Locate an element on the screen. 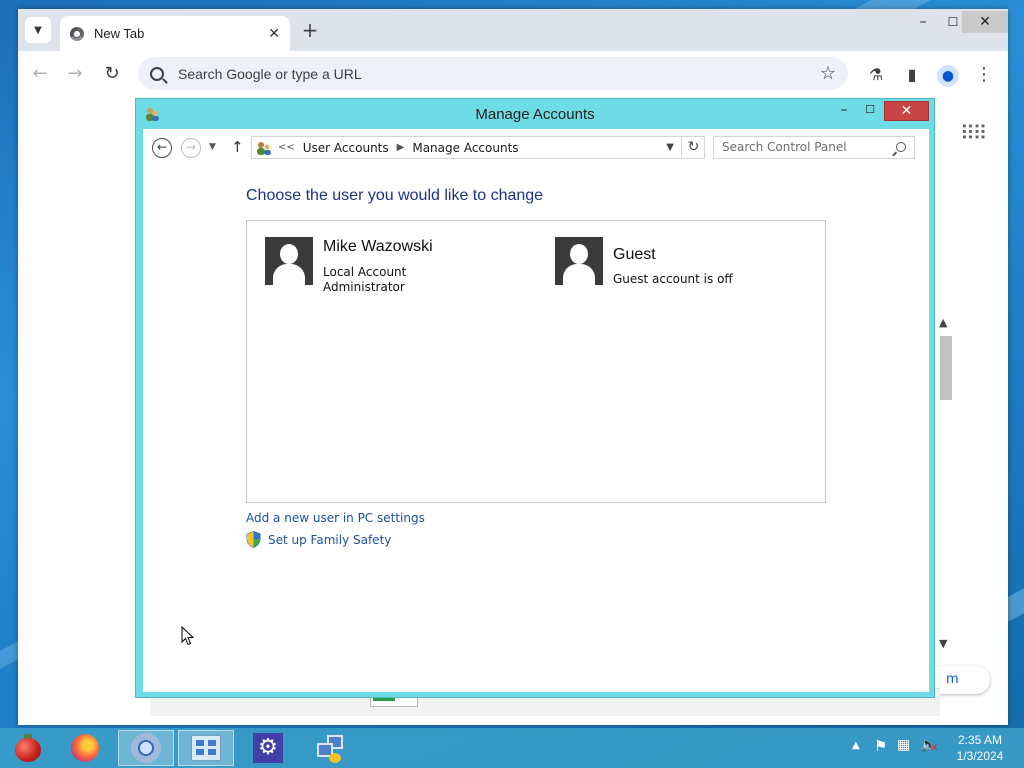 The height and width of the screenshot is (768, 1024). tab-search-button: ▼ is located at coordinates (38, 30).